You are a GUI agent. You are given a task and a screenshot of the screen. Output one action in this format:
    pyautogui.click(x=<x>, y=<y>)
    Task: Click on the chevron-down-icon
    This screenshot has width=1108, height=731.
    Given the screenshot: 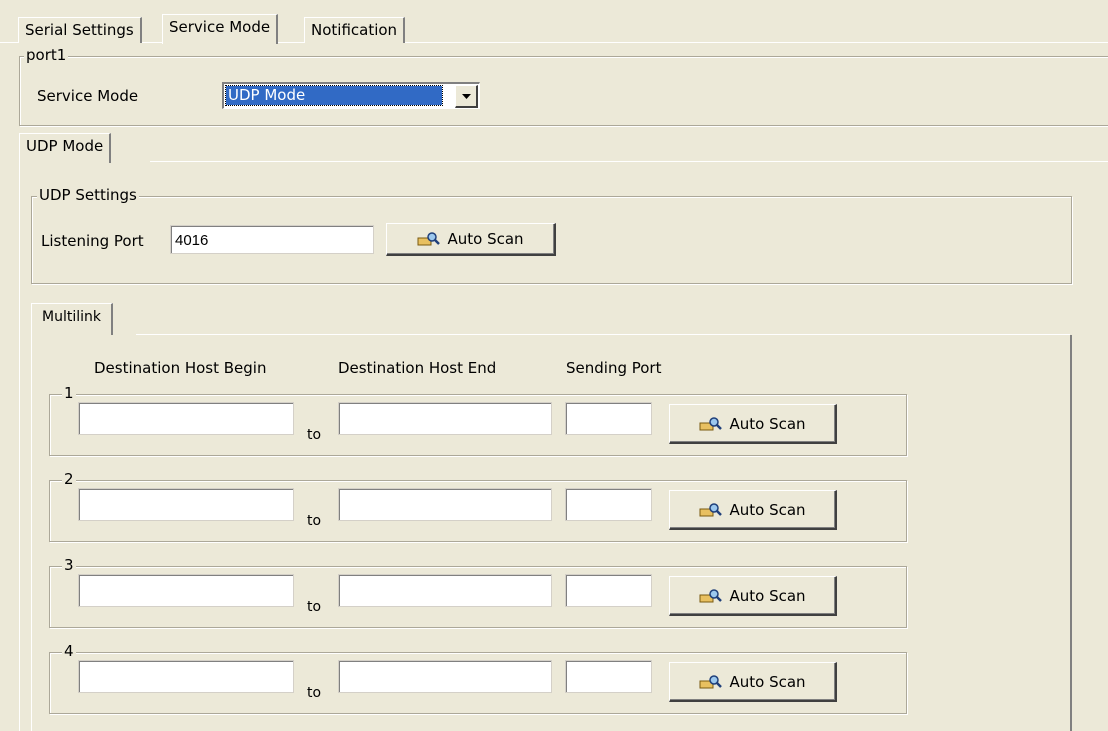 What is the action you would take?
    pyautogui.click(x=466, y=96)
    